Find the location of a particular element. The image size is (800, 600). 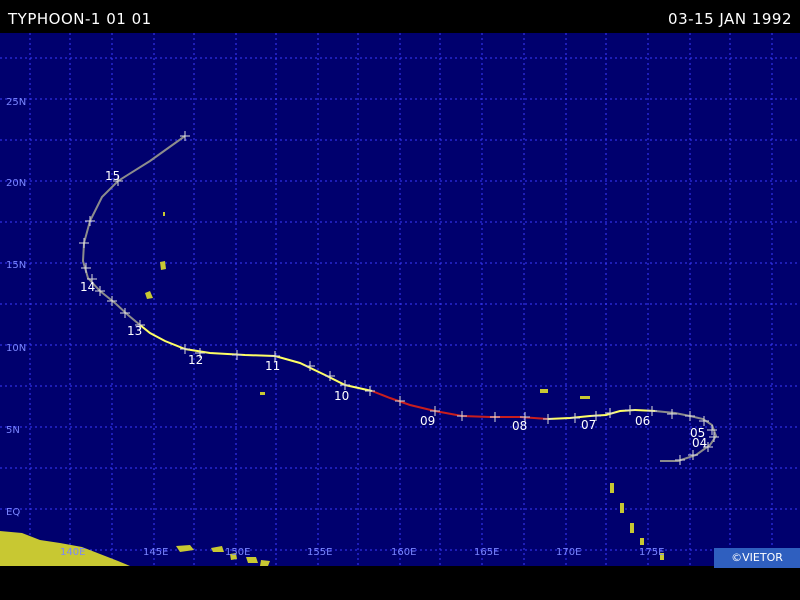

storm-title: TYPHOON-1 01 01 is located at coordinates (80, 19).